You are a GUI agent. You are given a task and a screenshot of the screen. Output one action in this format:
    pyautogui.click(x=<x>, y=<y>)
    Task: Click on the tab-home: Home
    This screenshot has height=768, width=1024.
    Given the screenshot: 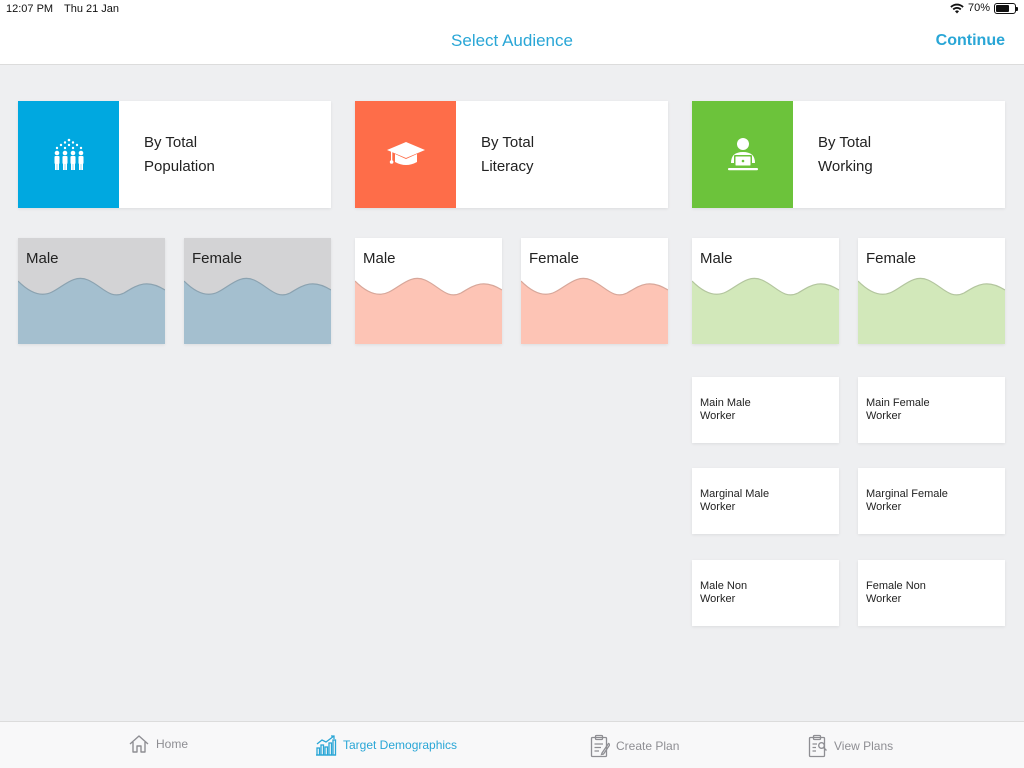 What is the action you would take?
    pyautogui.click(x=158, y=744)
    